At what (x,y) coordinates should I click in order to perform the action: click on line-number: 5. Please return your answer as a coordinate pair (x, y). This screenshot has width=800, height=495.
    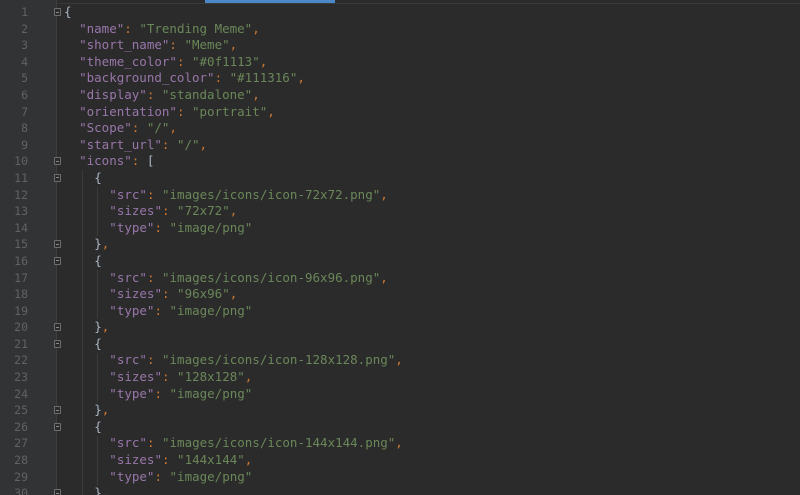
    Looking at the image, I should click on (24, 78).